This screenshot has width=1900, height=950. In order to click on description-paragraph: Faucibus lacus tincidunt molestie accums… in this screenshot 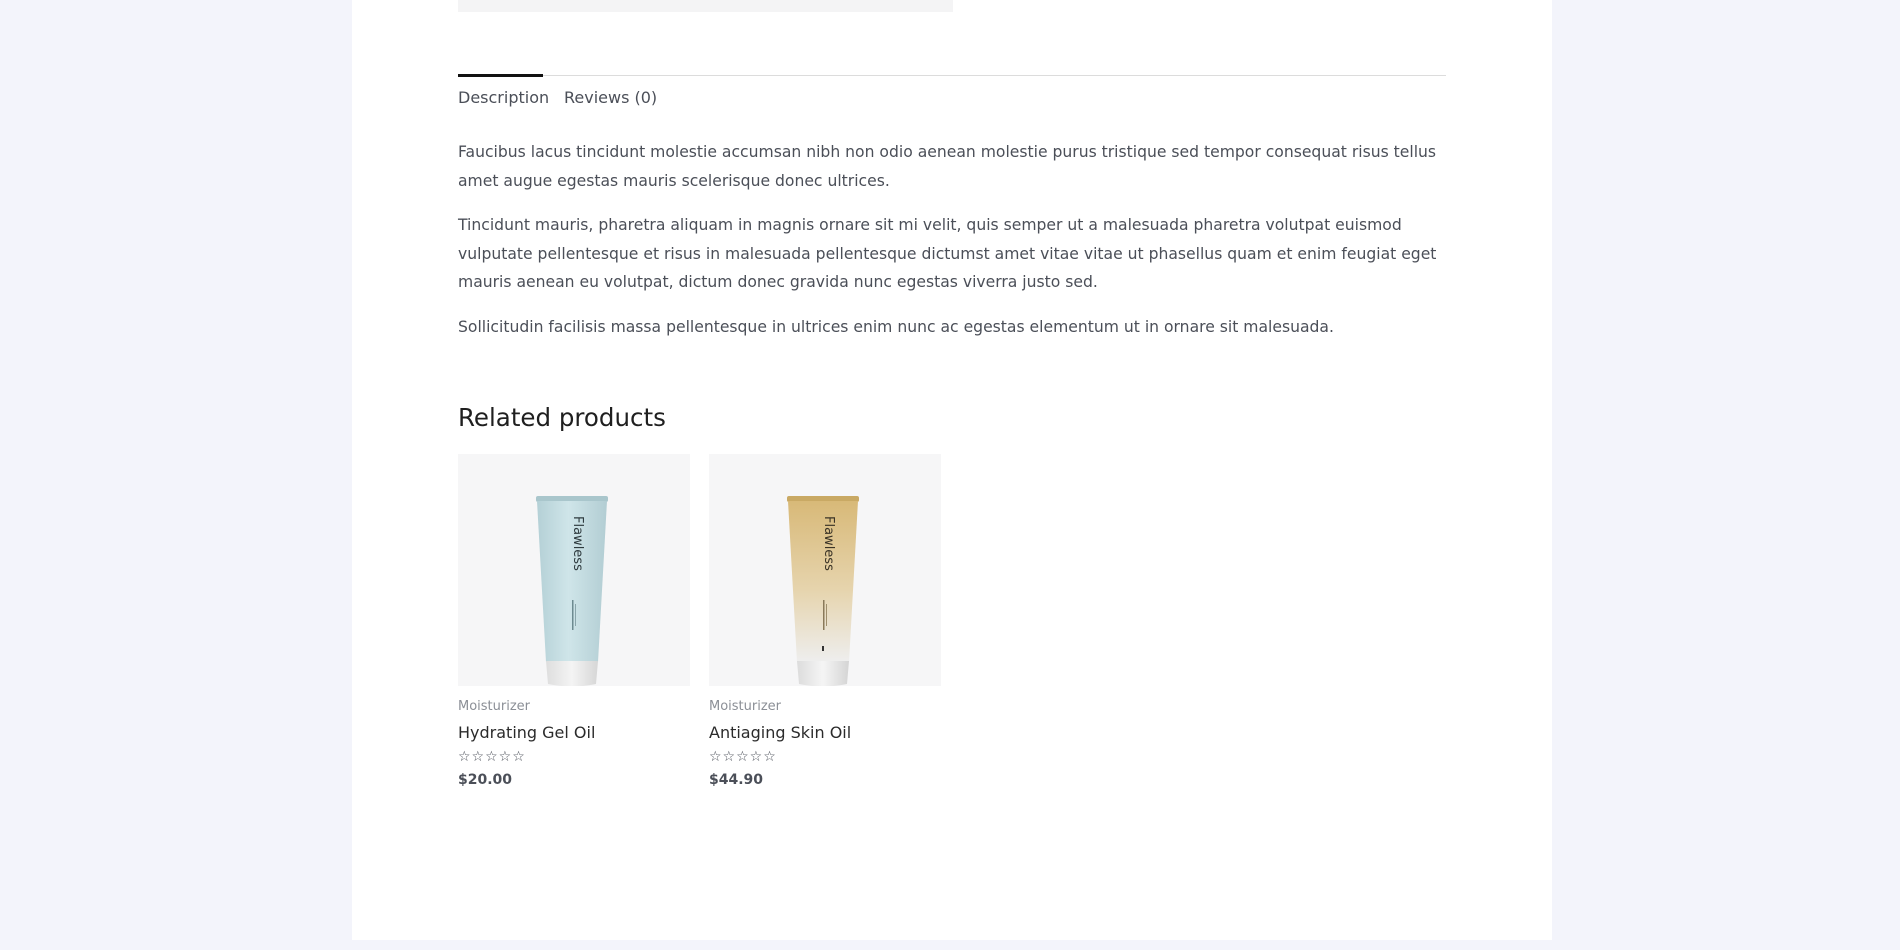, I will do `click(947, 166)`.